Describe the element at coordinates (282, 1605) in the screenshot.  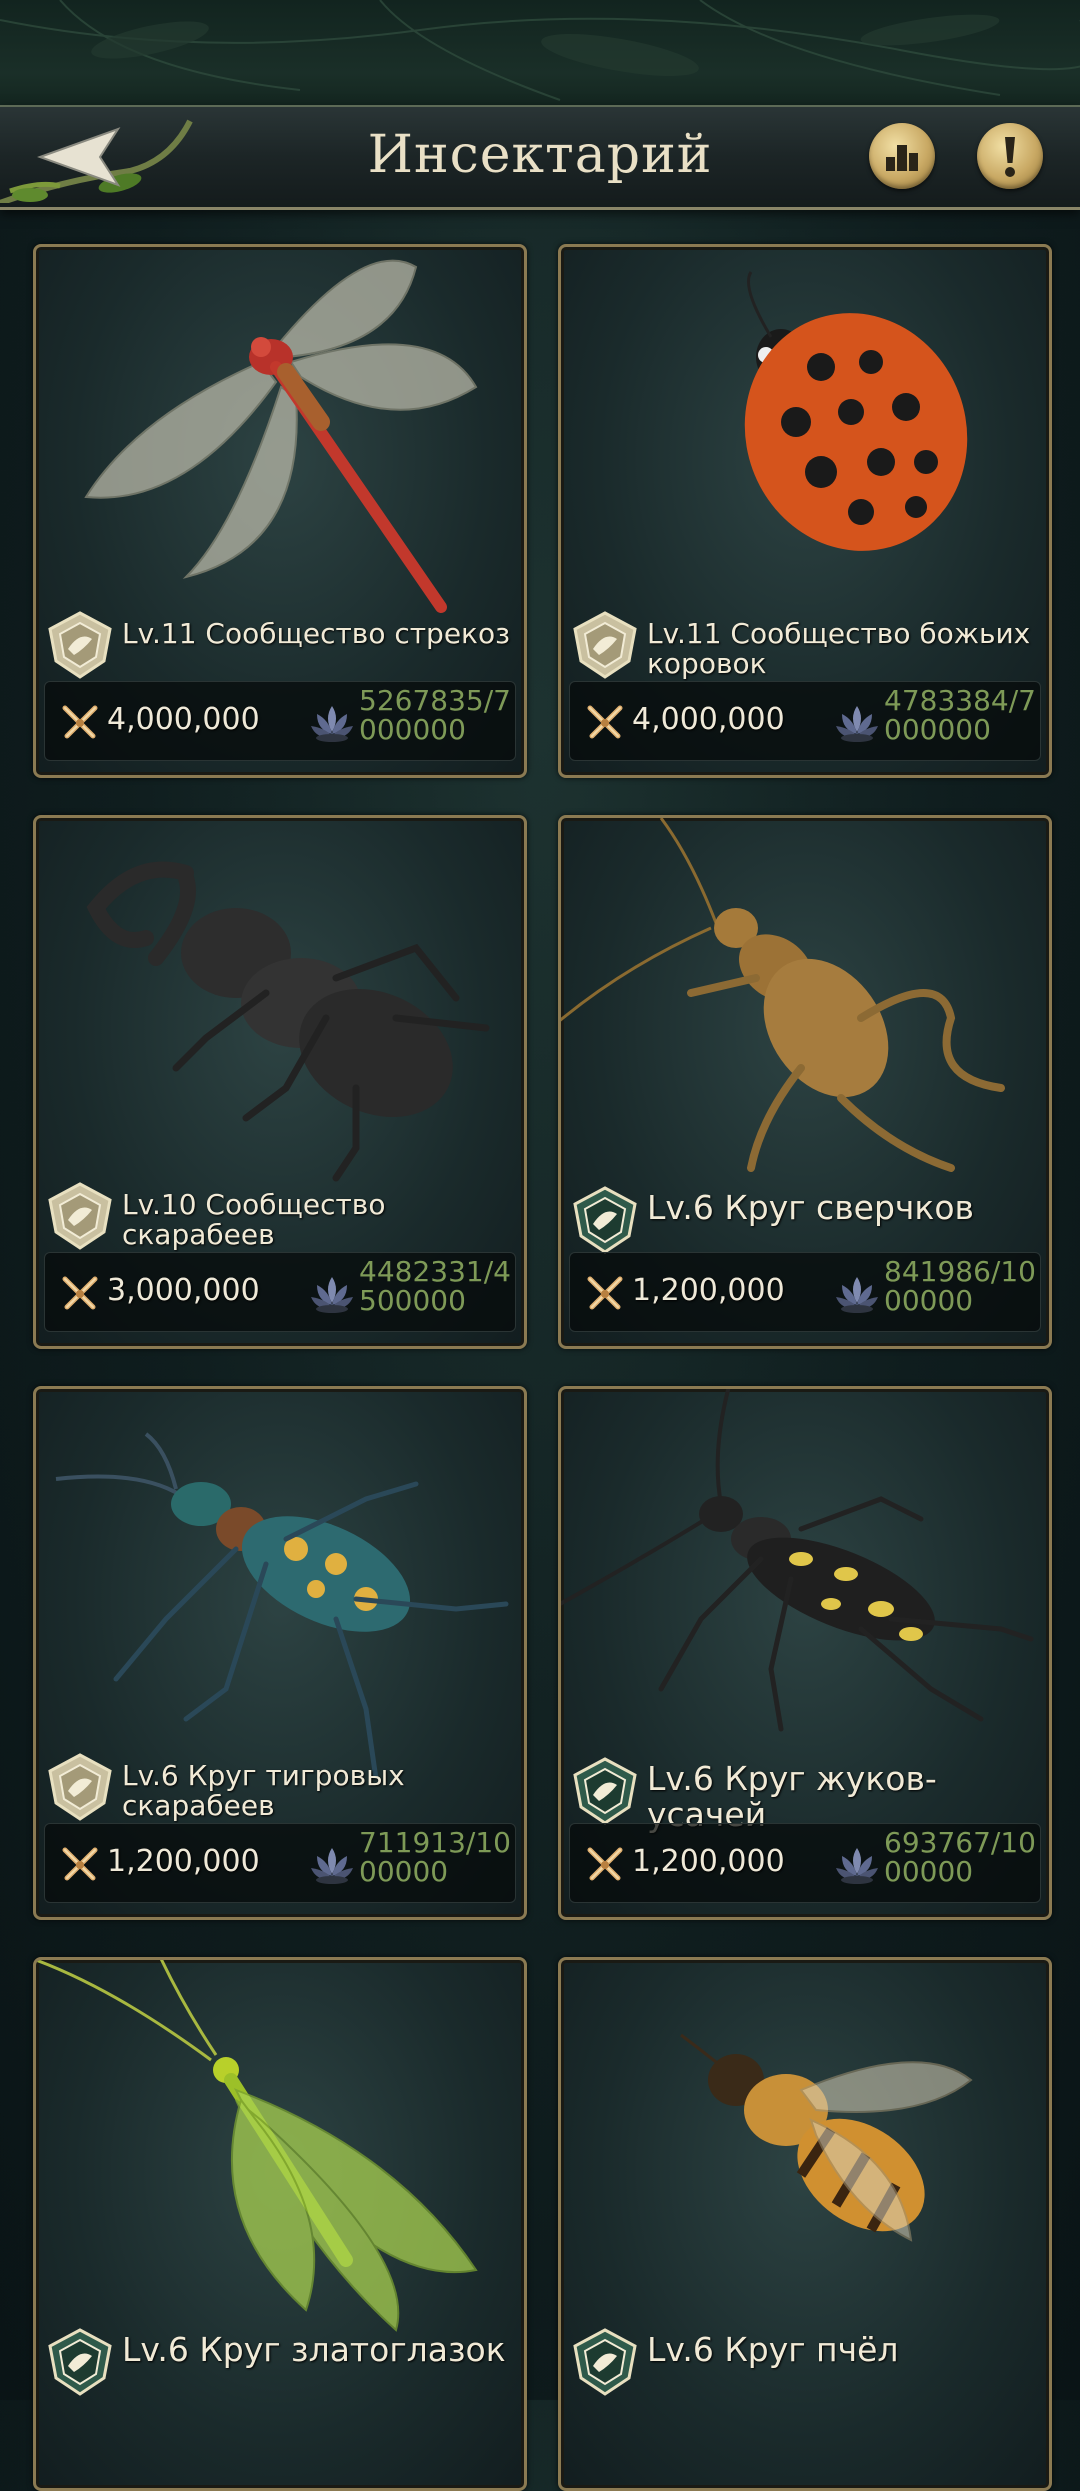
I see `tiger-beetle-image` at that location.